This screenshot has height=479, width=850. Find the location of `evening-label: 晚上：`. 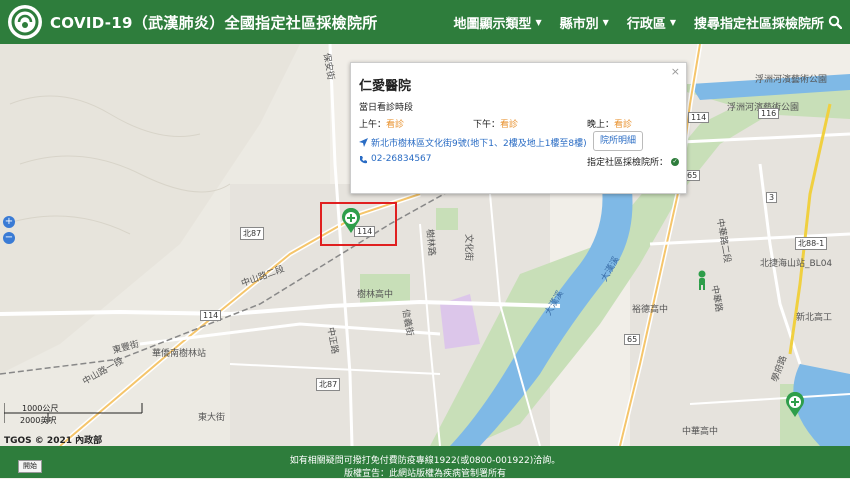

evening-label: 晚上： is located at coordinates (601, 125).